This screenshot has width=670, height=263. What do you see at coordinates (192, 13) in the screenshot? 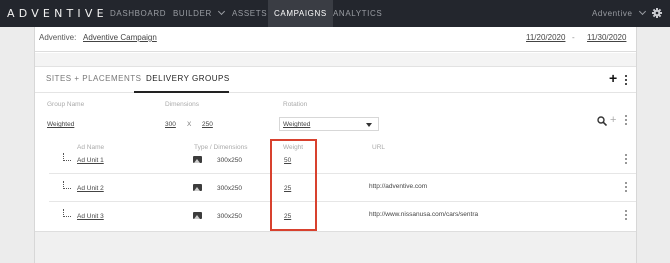
I see `nav-builder-label: BUILDER` at bounding box center [192, 13].